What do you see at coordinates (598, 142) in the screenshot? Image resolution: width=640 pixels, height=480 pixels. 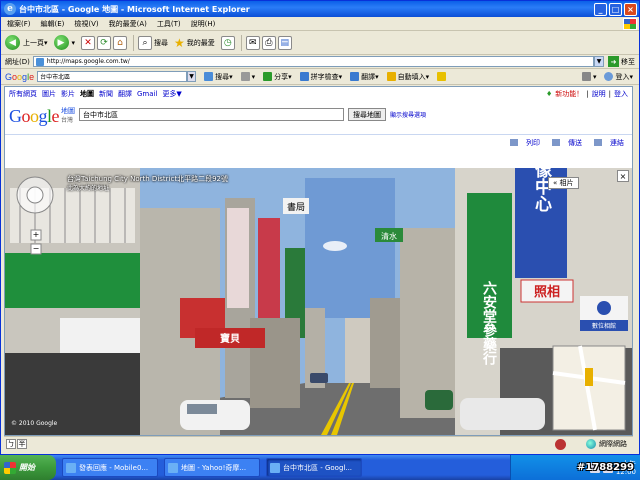 I see `link-icon` at bounding box center [598, 142].